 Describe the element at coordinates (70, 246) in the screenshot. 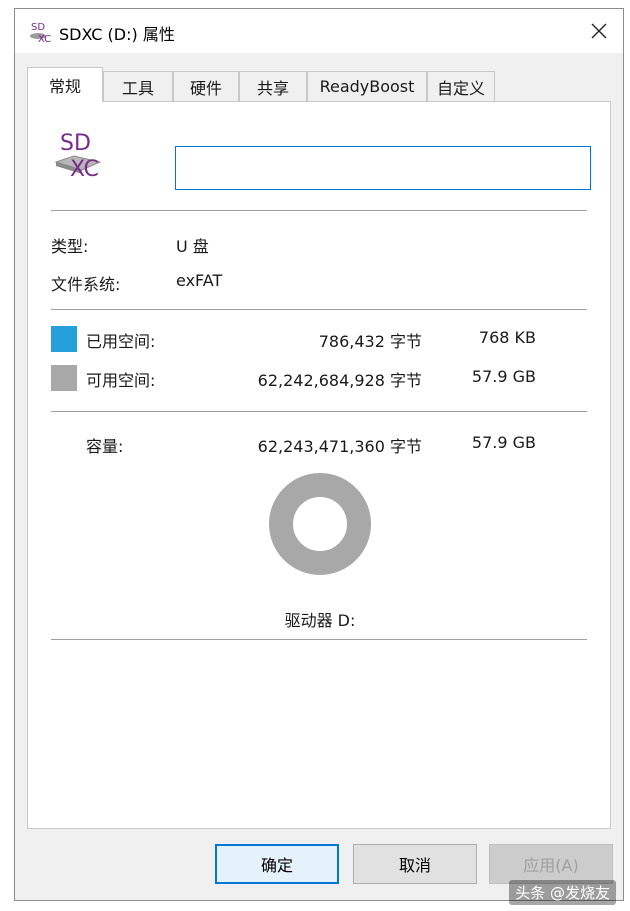

I see `type-label: 类型:` at that location.